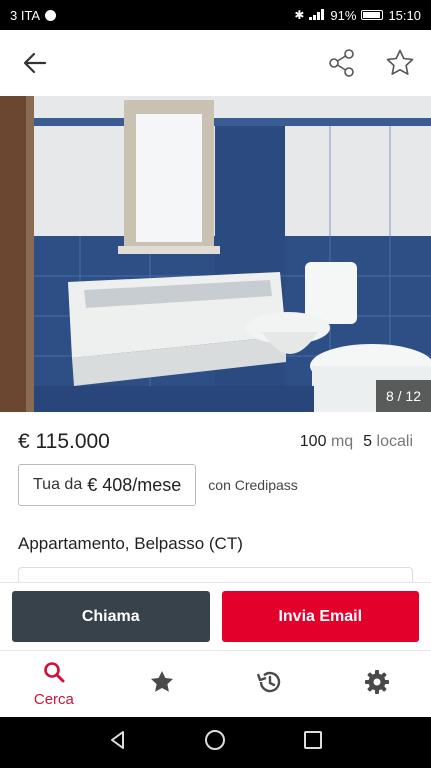 The width and height of the screenshot is (431, 768). I want to click on history-icon, so click(269, 684).